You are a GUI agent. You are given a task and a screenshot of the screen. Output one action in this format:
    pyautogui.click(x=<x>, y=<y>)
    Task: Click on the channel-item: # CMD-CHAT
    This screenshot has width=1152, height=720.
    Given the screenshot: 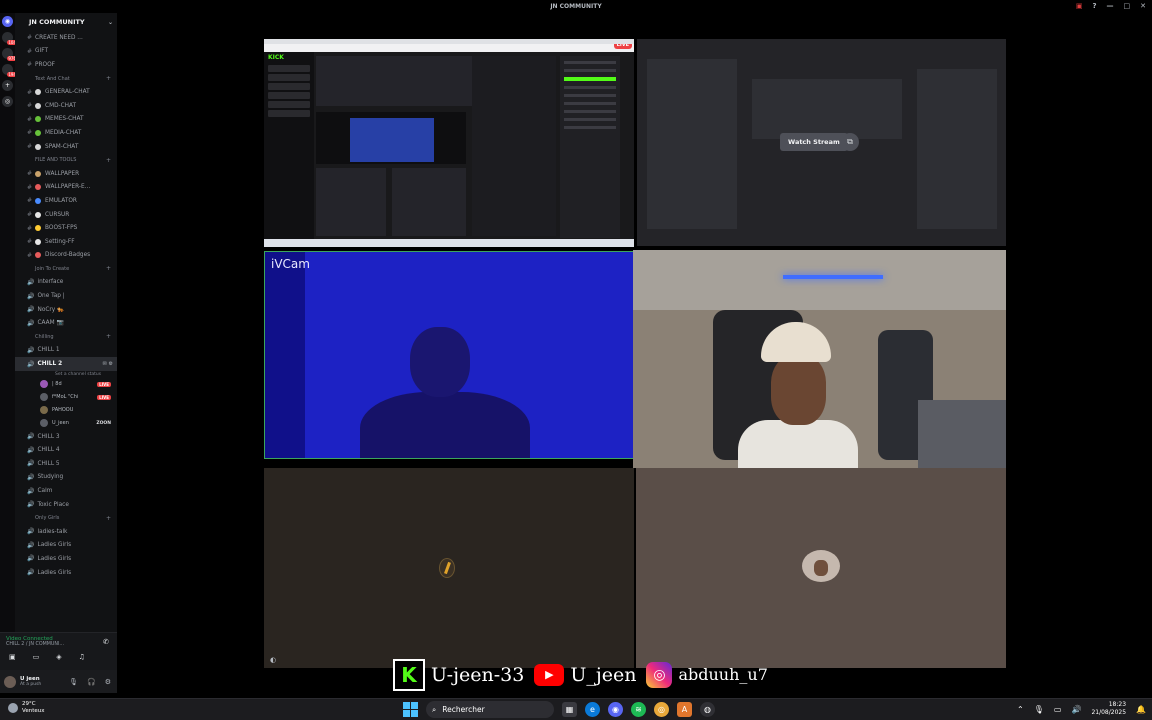 What is the action you would take?
    pyautogui.click(x=66, y=106)
    